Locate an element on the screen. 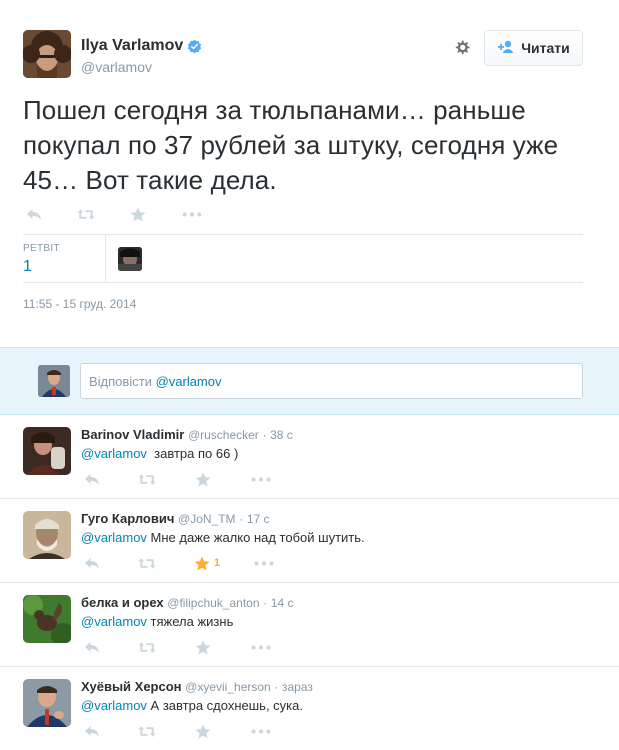 This screenshot has height=750, width=619. reply-input: Відповісти @varlamov is located at coordinates (331, 381).